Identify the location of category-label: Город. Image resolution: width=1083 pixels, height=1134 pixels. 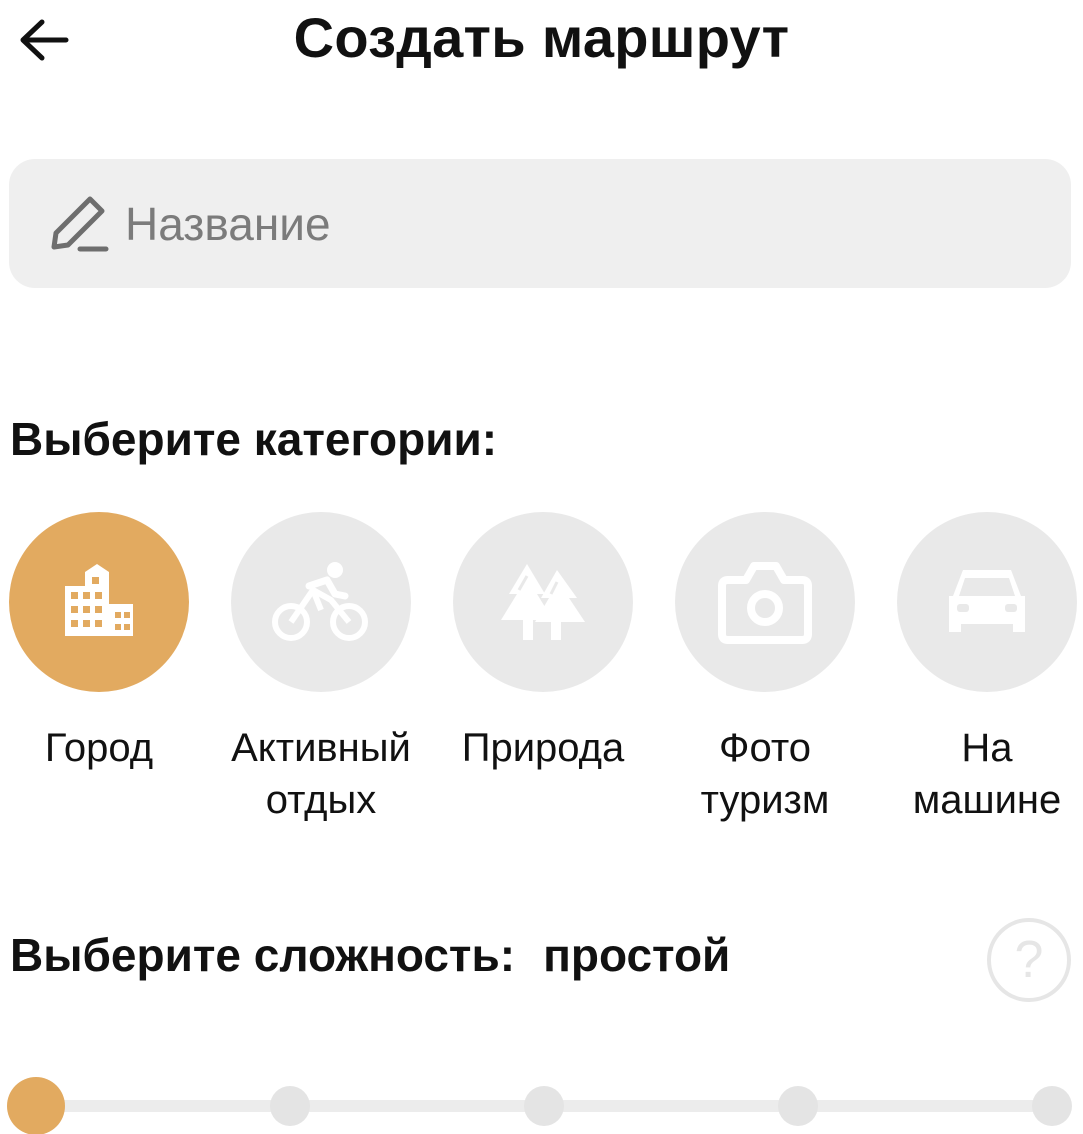
(99, 748).